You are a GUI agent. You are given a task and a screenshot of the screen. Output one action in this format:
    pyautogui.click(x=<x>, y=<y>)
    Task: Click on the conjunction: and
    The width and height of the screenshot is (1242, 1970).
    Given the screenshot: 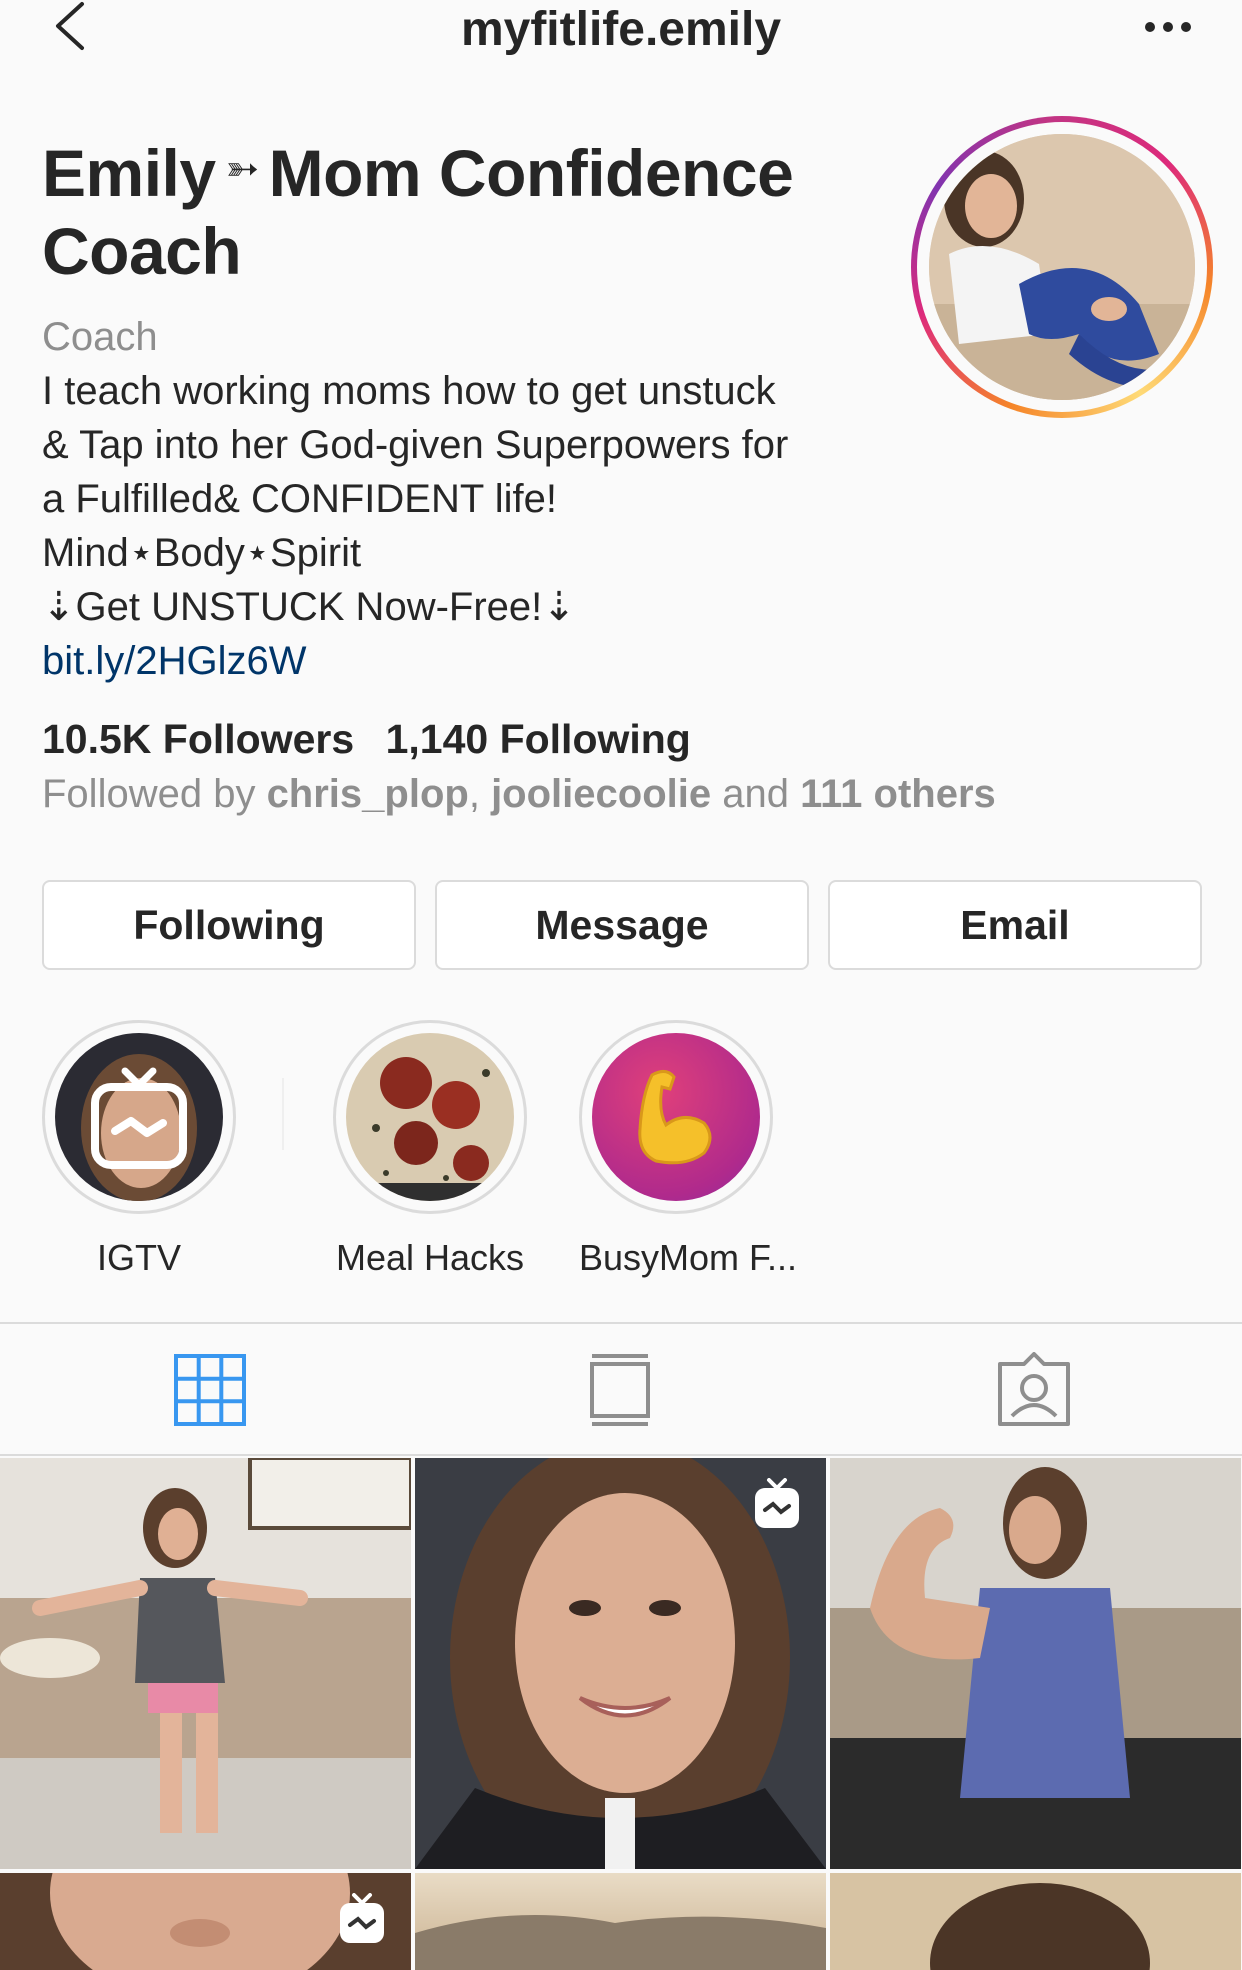 What is the action you would take?
    pyautogui.click(x=756, y=794)
    